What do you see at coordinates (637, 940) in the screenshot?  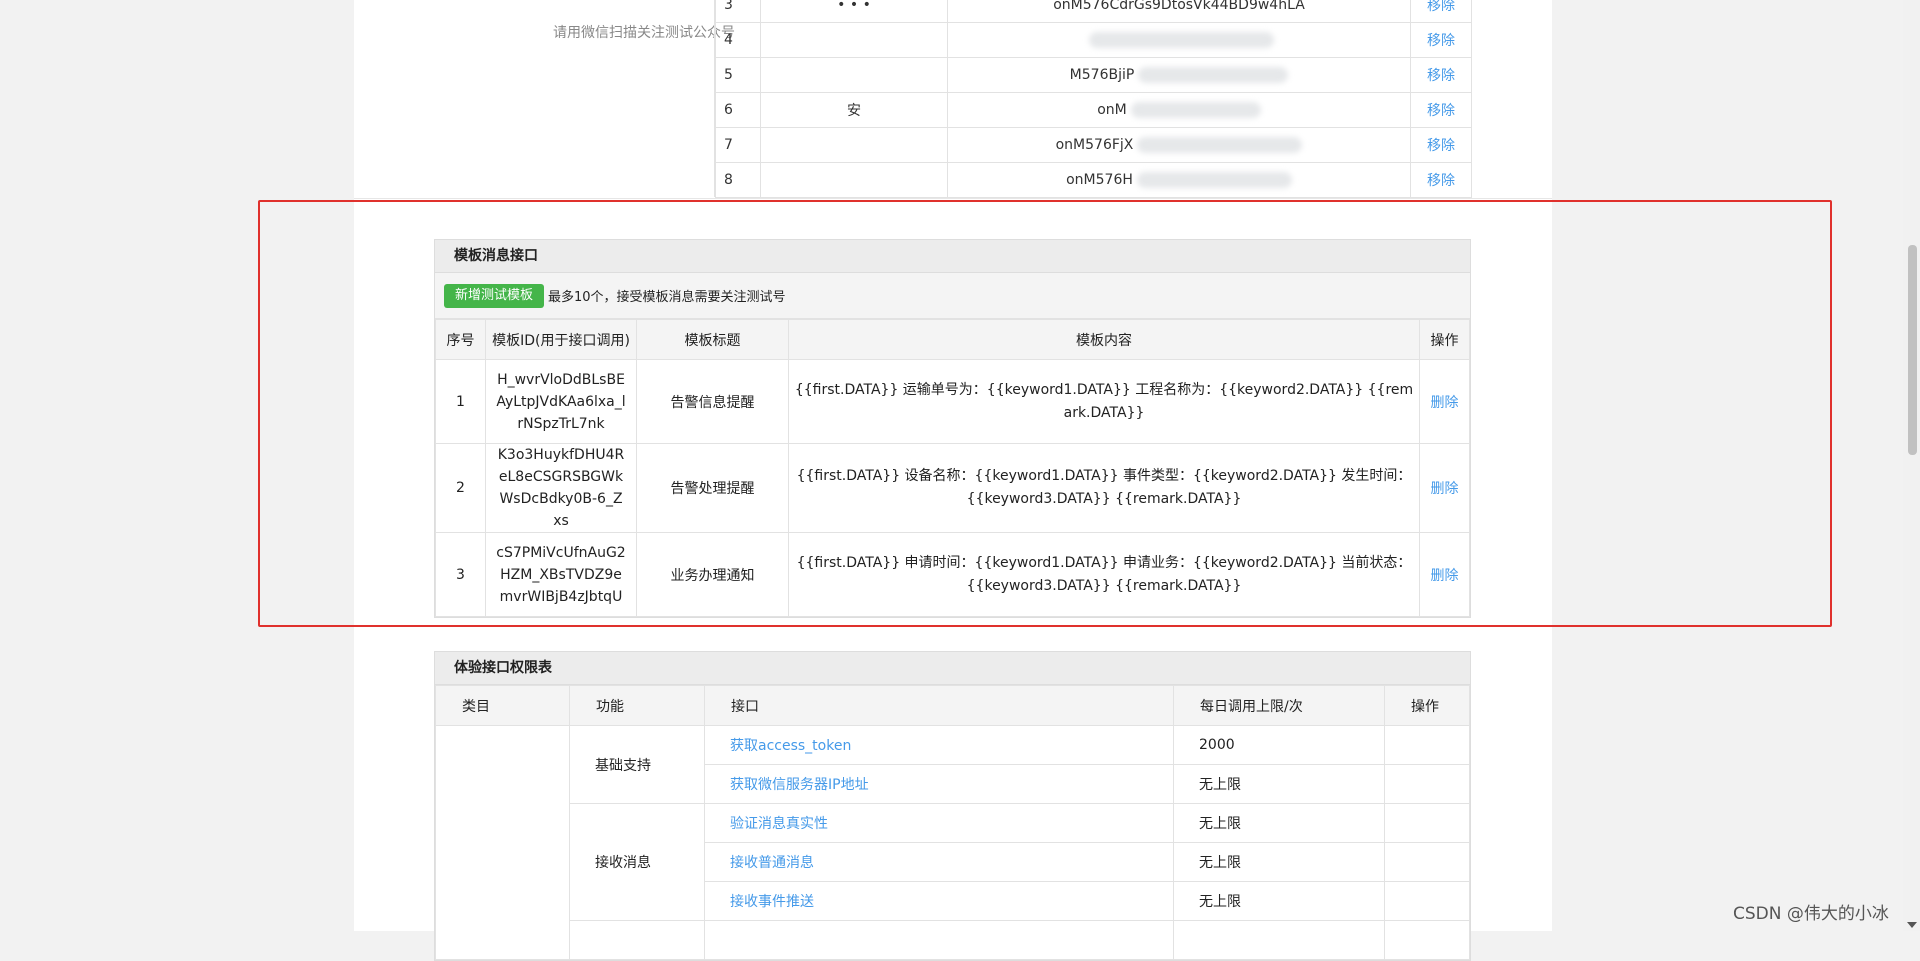 I see `function-name` at bounding box center [637, 940].